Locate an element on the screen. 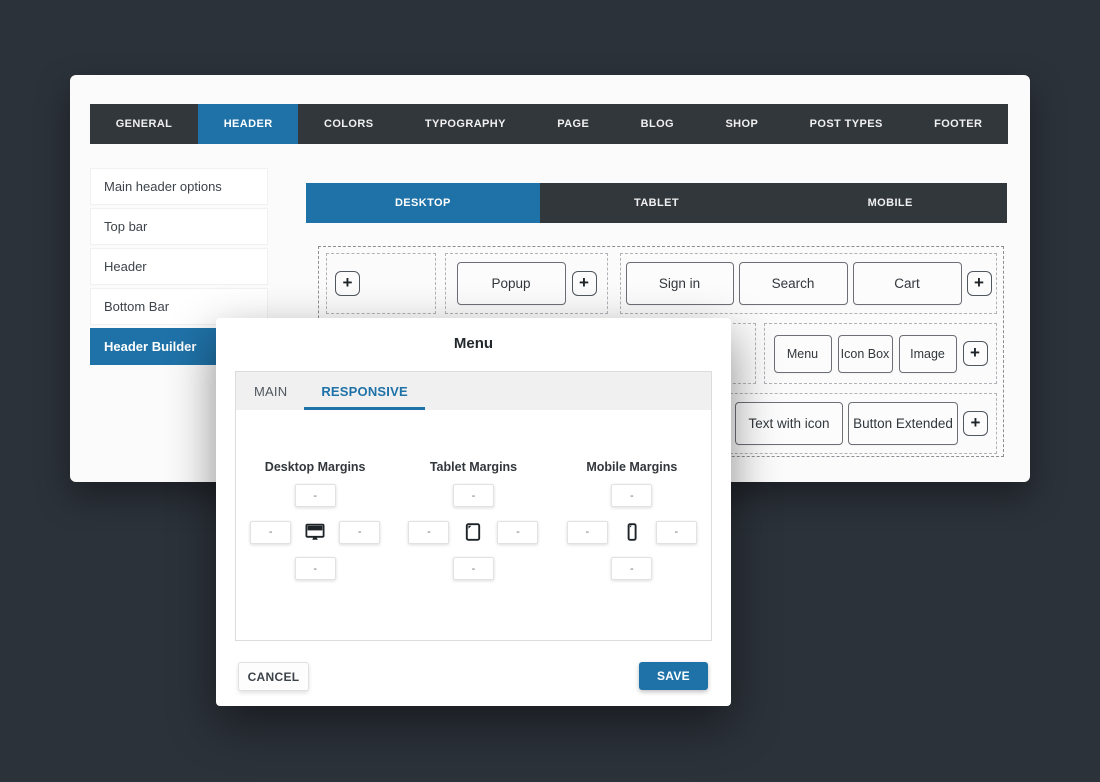 The width and height of the screenshot is (1100, 782). phone-icon is located at coordinates (632, 532).